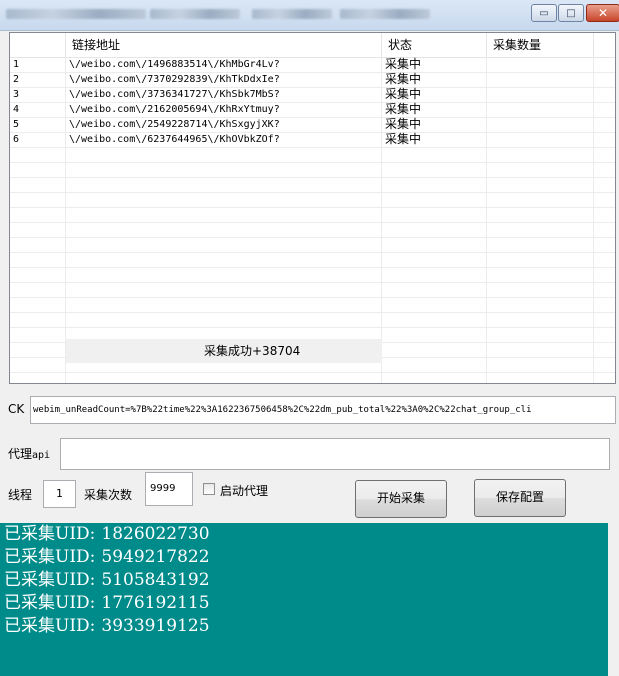 The height and width of the screenshot is (676, 619). I want to click on thread-input: 1, so click(59, 494).